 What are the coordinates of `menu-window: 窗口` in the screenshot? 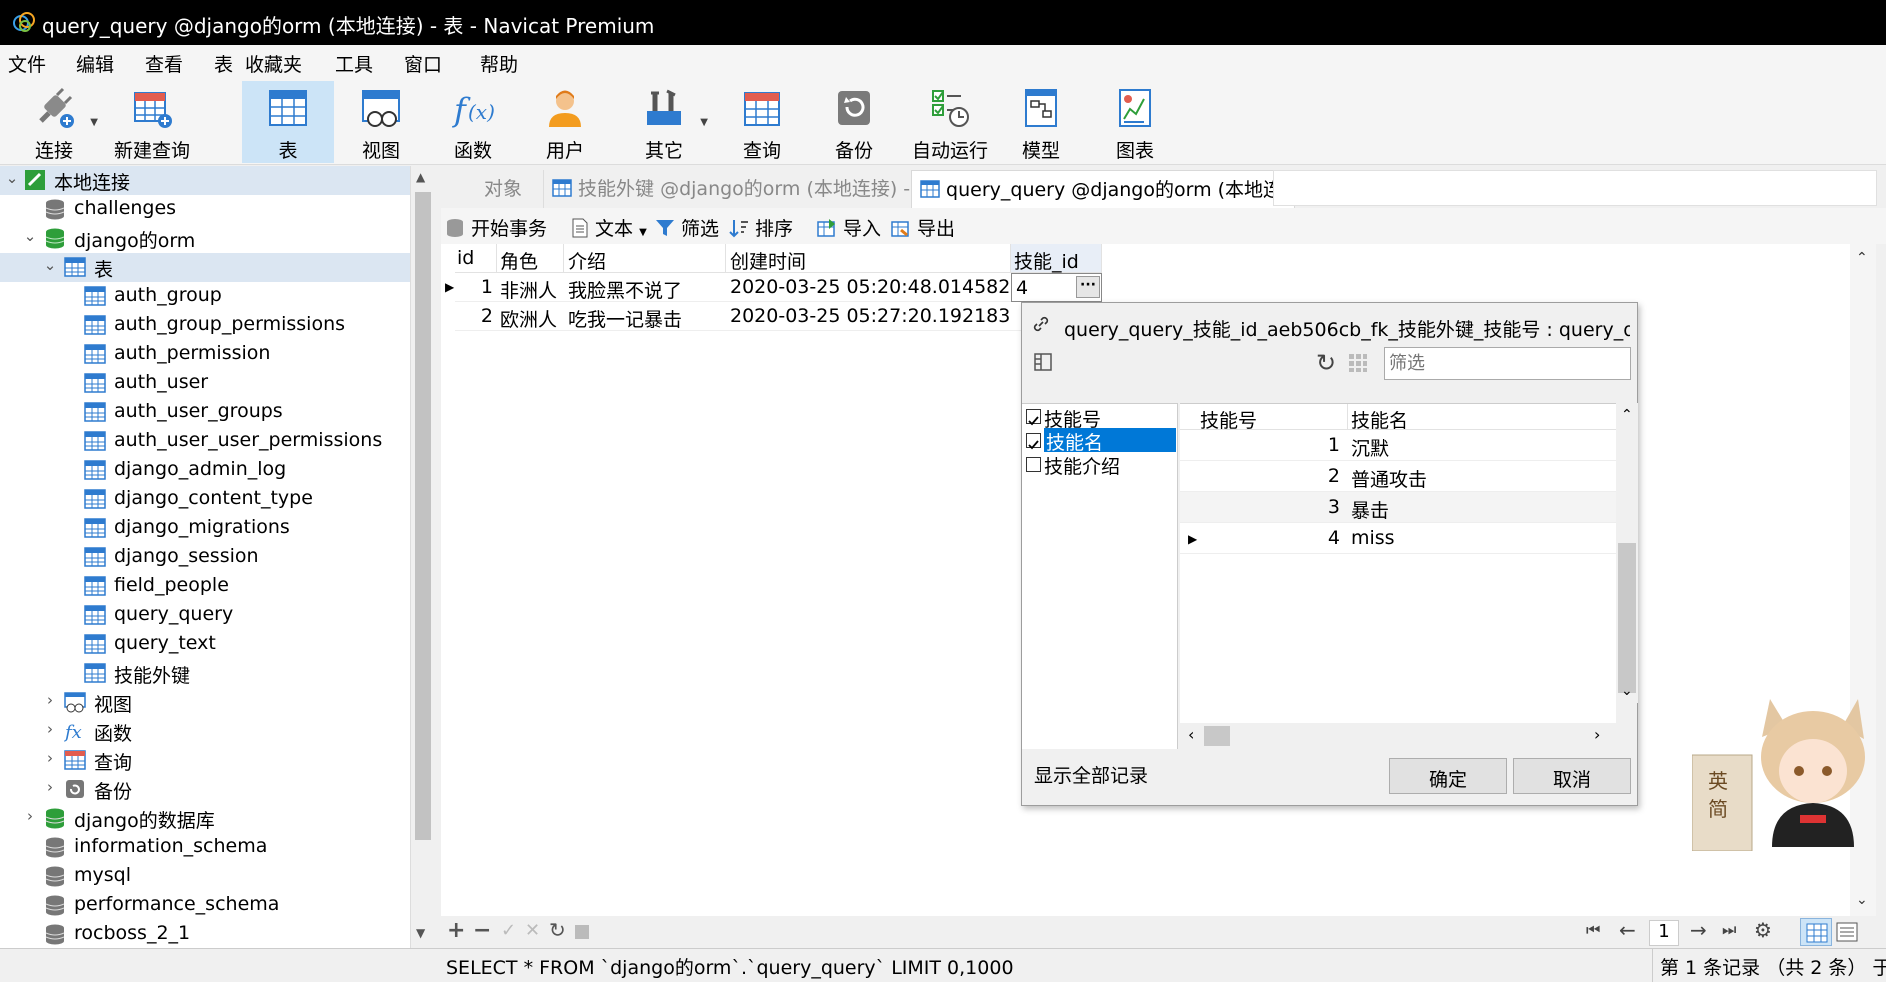 It's located at (423, 63).